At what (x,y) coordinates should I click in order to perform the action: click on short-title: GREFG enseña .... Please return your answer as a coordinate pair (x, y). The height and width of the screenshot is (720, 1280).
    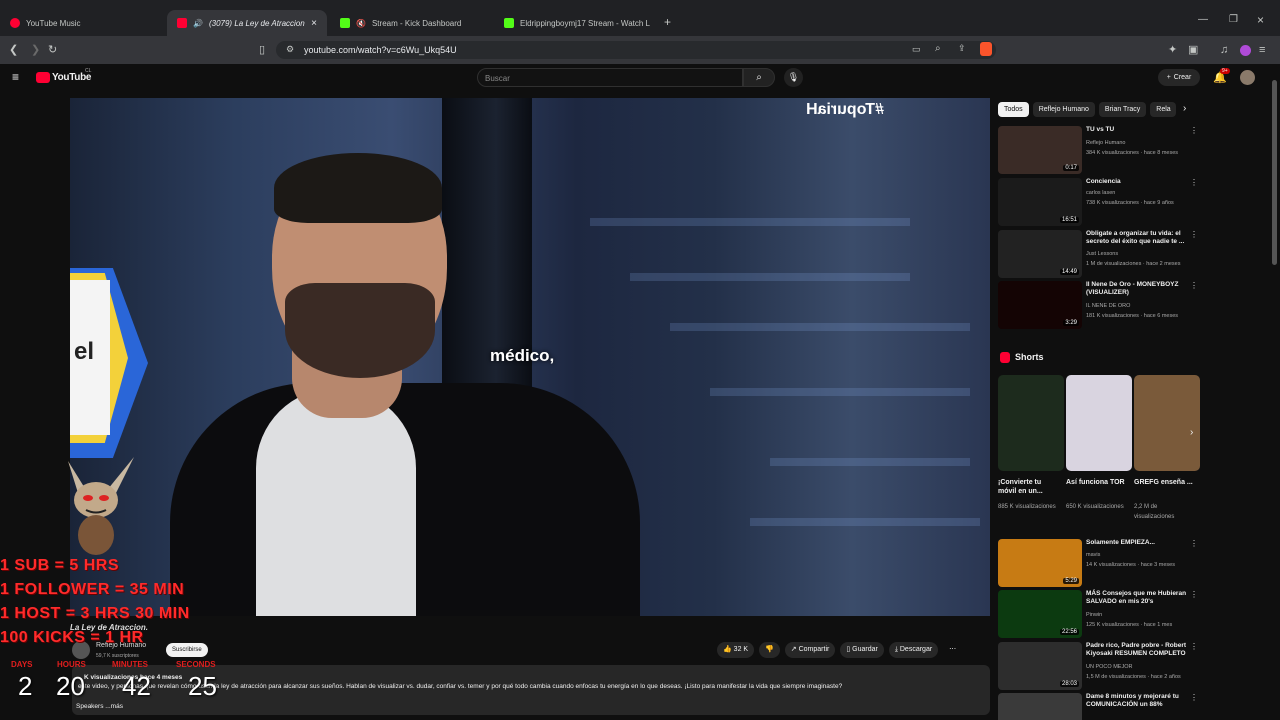
    Looking at the image, I should click on (1164, 482).